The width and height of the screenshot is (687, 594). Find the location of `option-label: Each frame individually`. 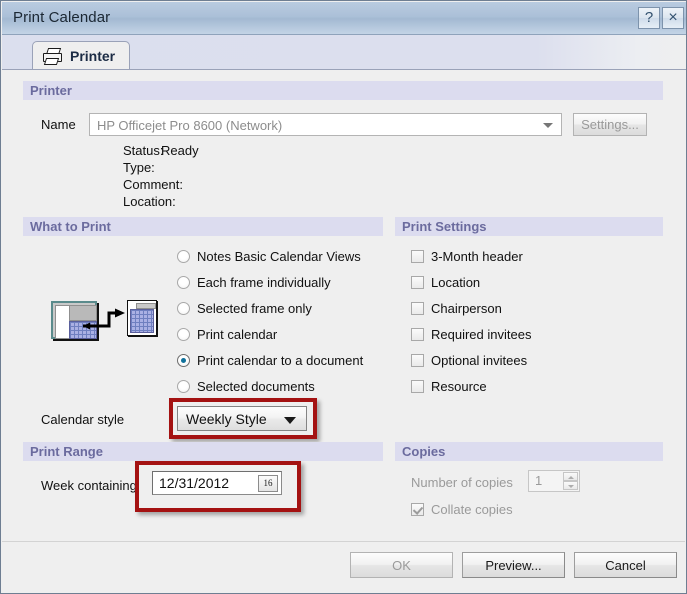

option-label: Each frame individually is located at coordinates (264, 282).